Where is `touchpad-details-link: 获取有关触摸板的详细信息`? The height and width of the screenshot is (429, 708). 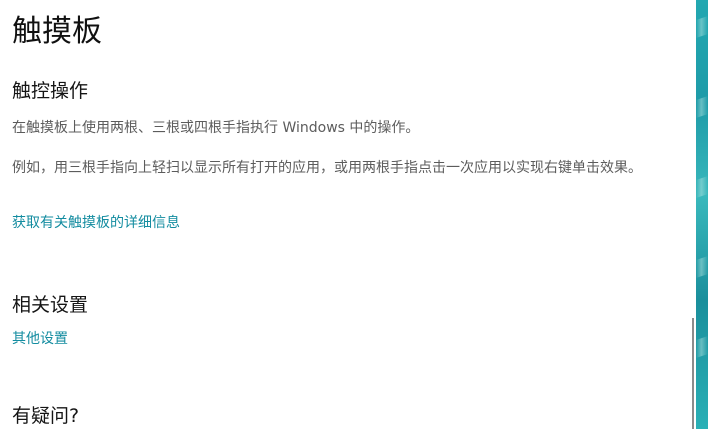
touchpad-details-link: 获取有关触摸板的详细信息 is located at coordinates (96, 223).